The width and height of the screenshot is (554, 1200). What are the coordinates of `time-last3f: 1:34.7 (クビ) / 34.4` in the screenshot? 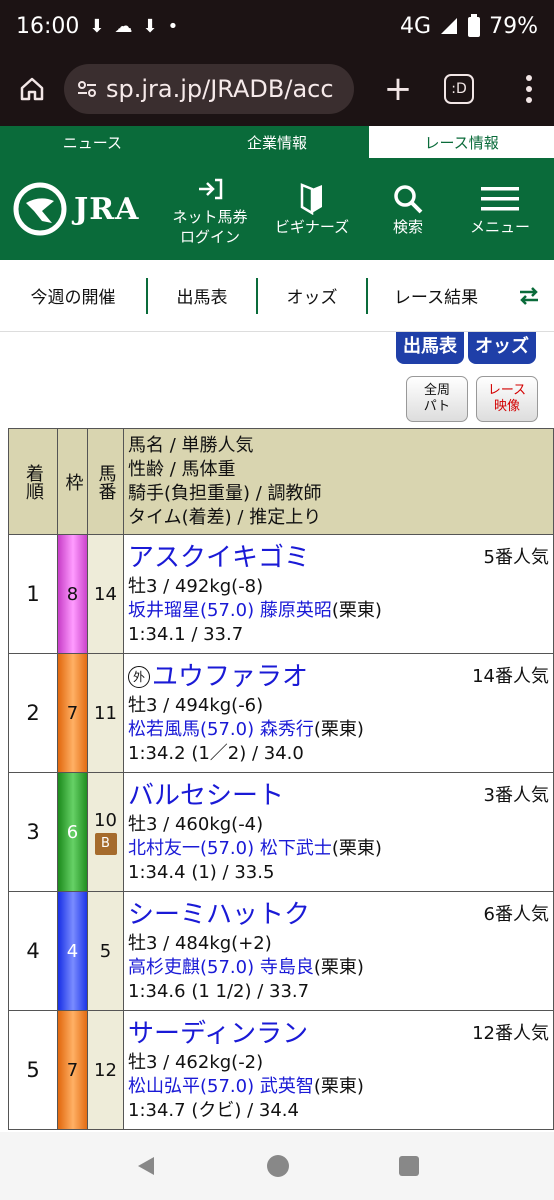 It's located at (213, 1110).